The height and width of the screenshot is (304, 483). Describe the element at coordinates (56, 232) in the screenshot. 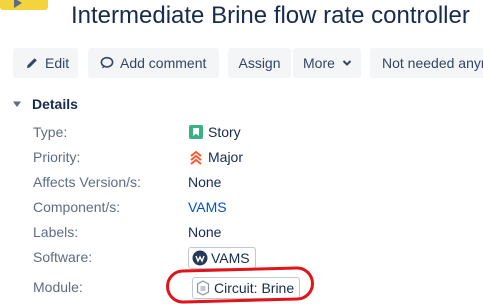

I see `labels-label: Labels:` at that location.